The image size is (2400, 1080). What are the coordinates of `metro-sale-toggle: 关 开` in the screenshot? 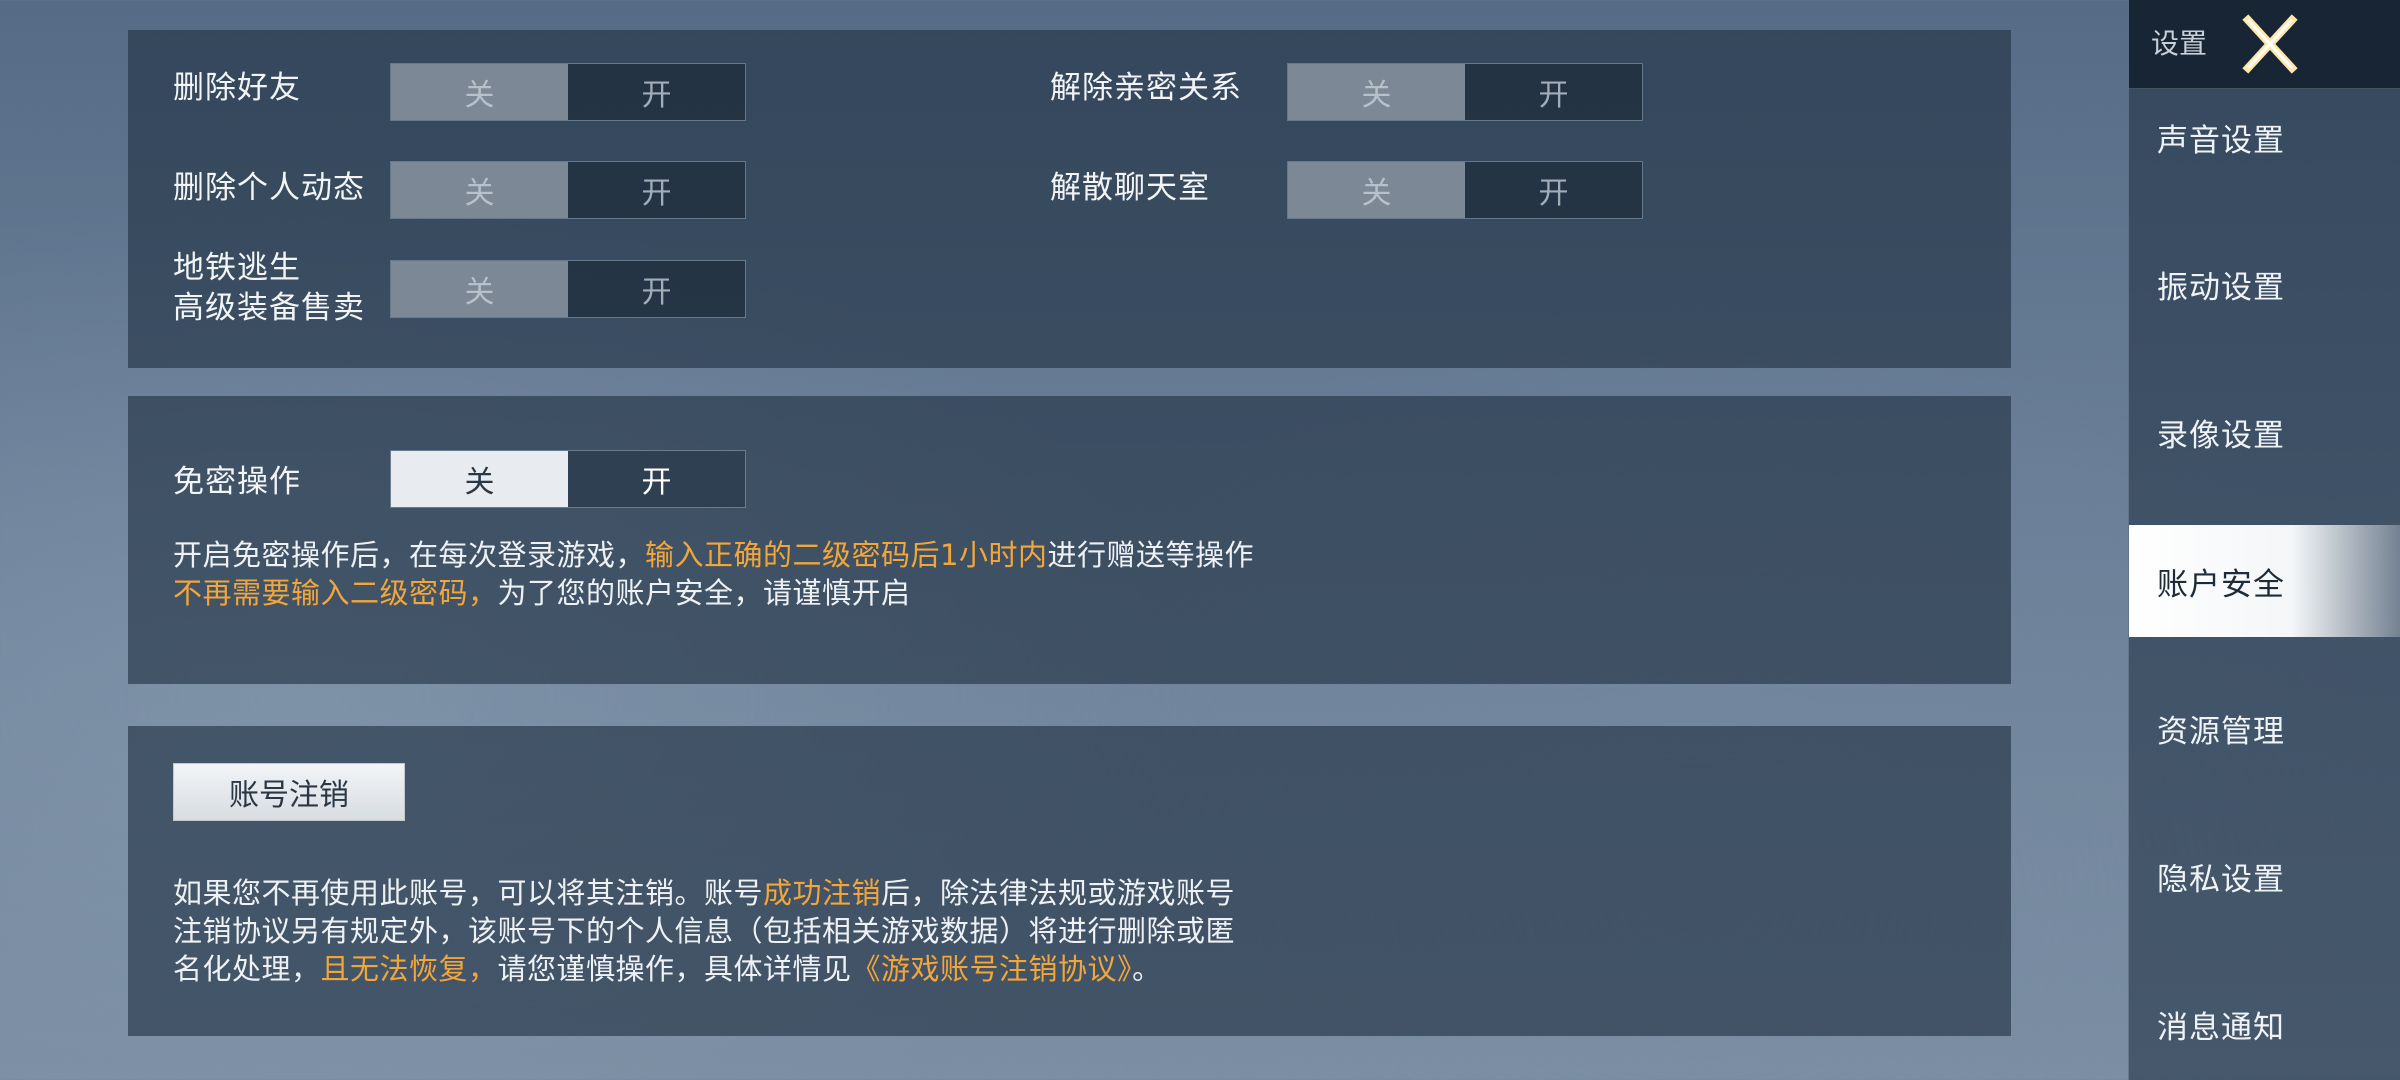 It's located at (568, 289).